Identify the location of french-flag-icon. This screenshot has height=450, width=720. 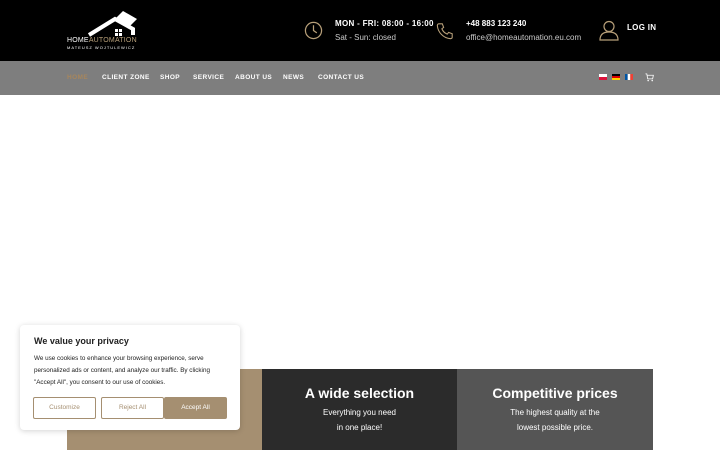
(629, 77).